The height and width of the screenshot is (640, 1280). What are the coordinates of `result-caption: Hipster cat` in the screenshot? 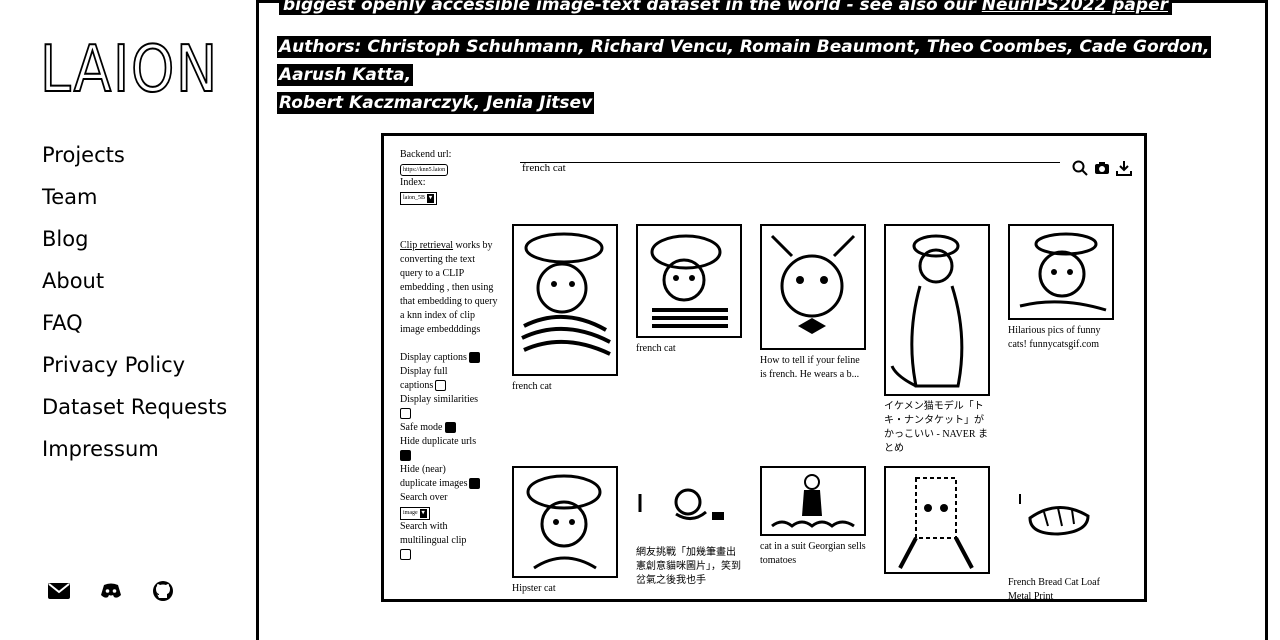 It's located at (534, 588).